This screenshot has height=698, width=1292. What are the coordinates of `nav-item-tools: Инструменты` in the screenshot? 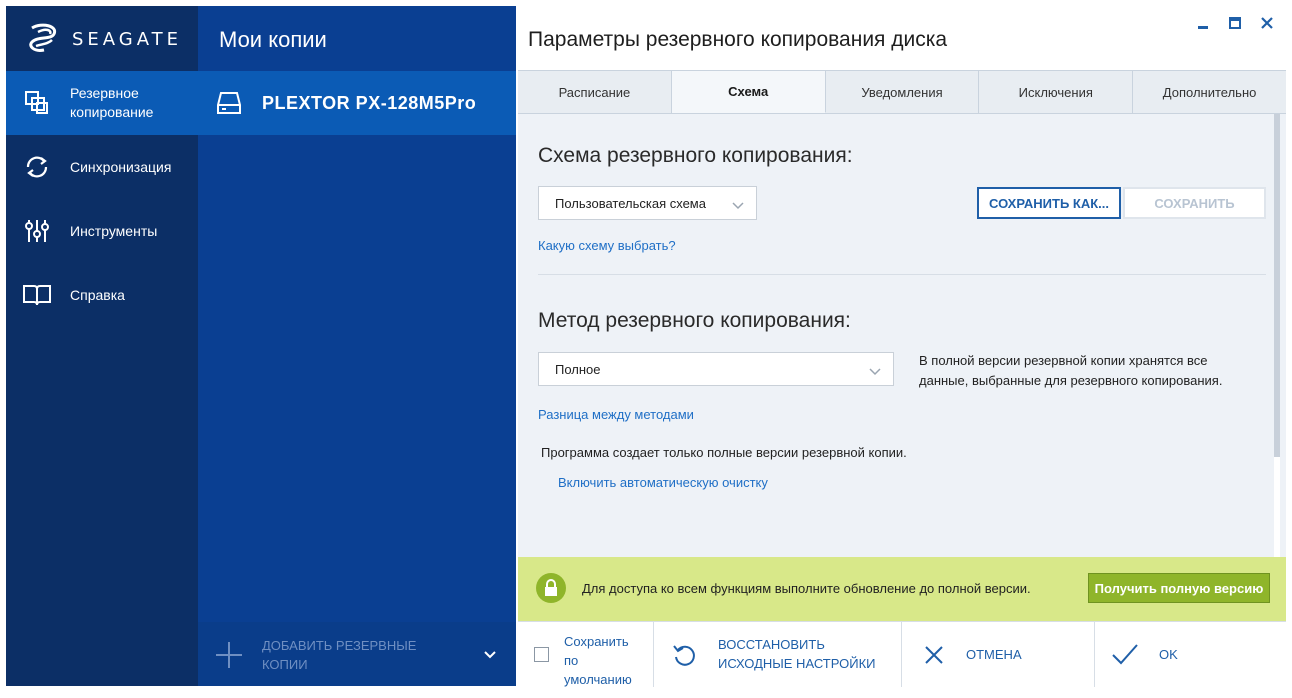 It's located at (102, 231).